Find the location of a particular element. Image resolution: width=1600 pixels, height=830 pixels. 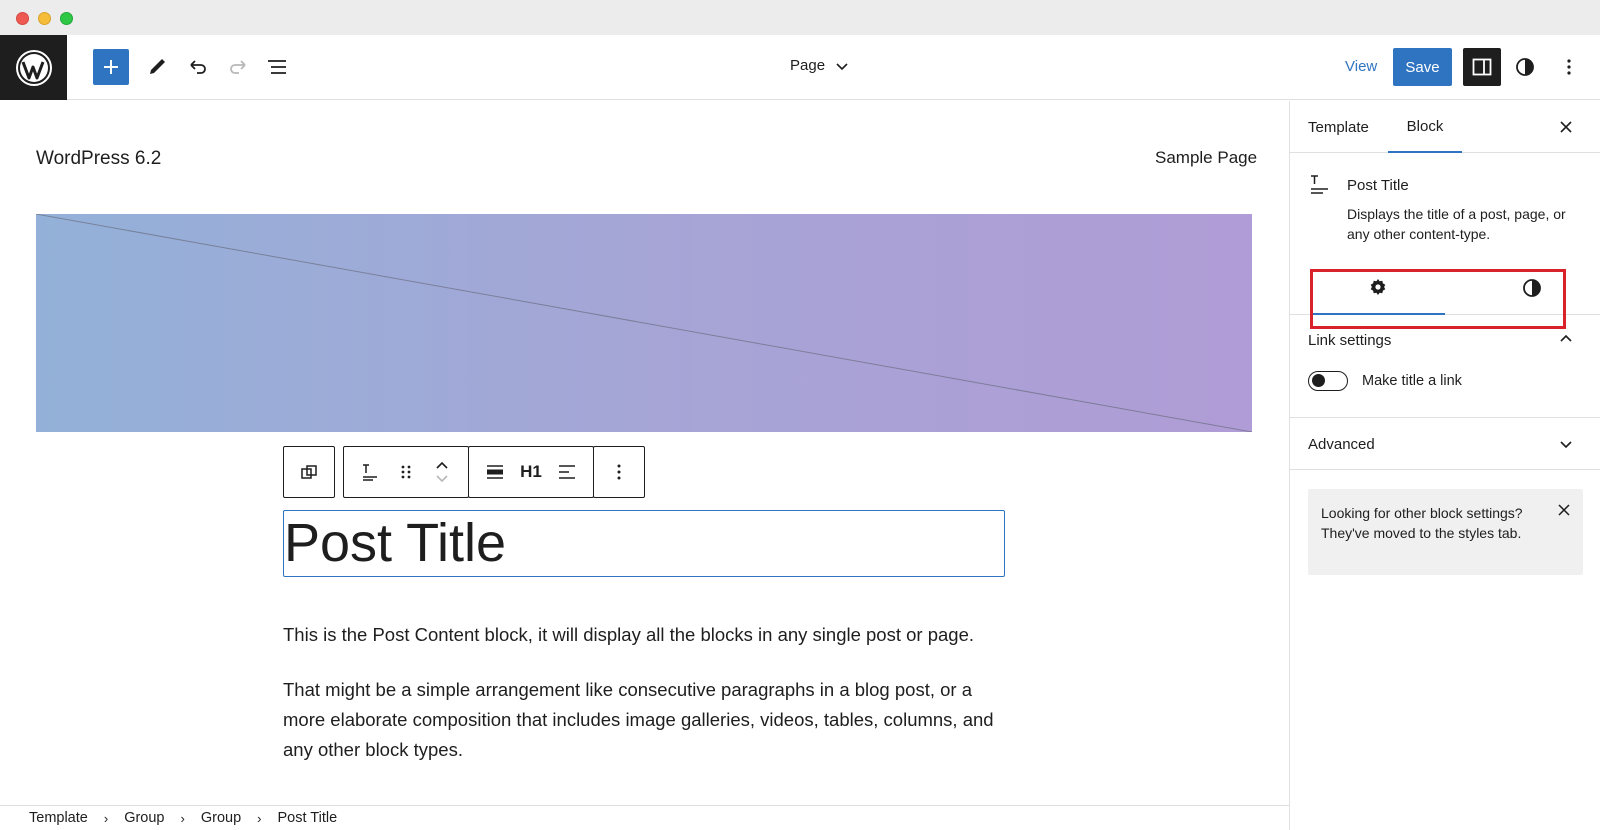

select-parent-button is located at coordinates (309, 472).